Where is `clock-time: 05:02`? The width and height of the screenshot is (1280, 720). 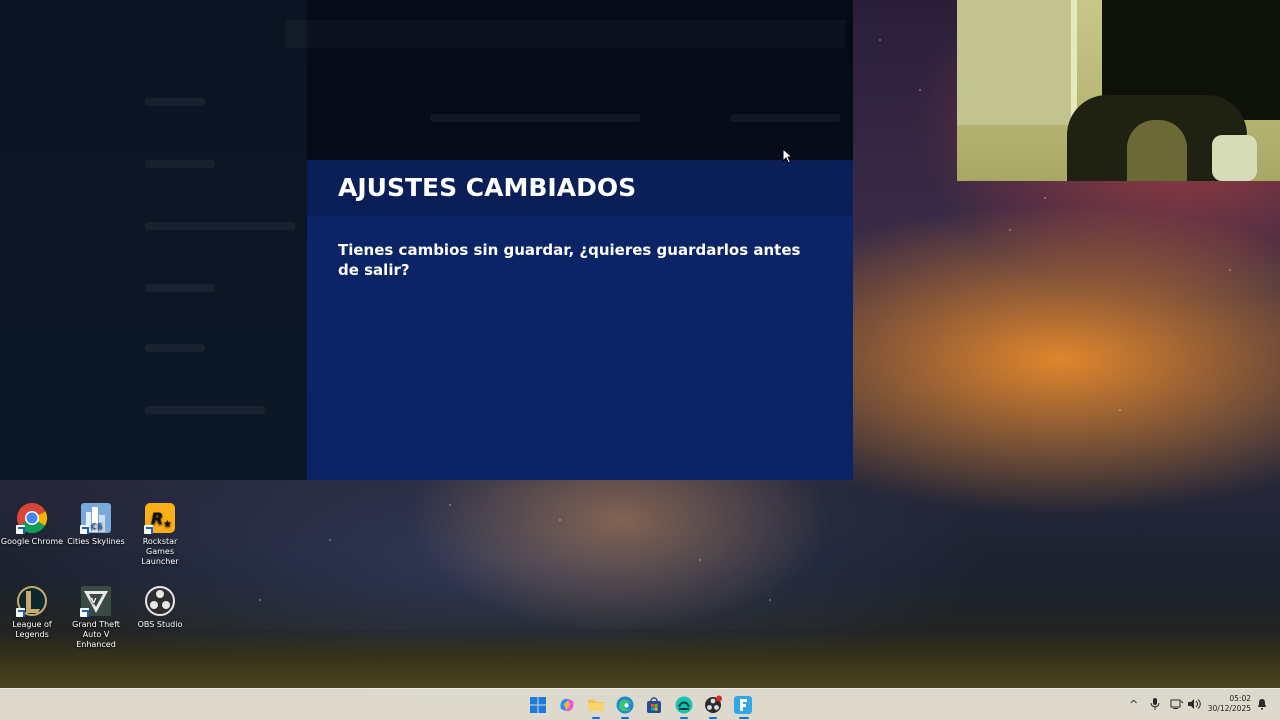 clock-time: 05:02 is located at coordinates (1240, 698).